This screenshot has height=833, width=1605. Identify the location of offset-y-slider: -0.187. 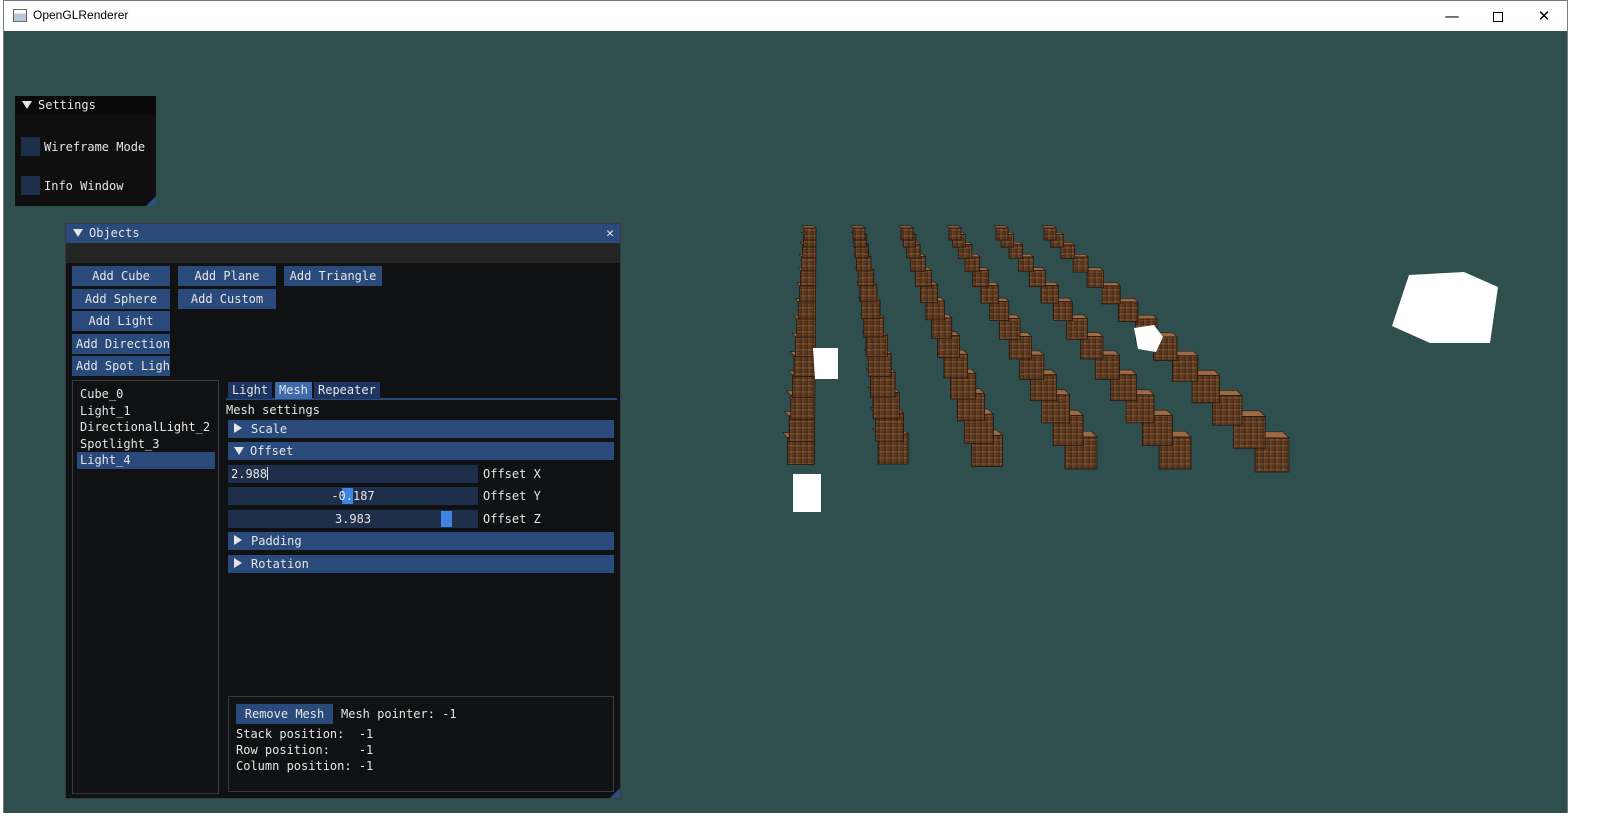
(353, 496).